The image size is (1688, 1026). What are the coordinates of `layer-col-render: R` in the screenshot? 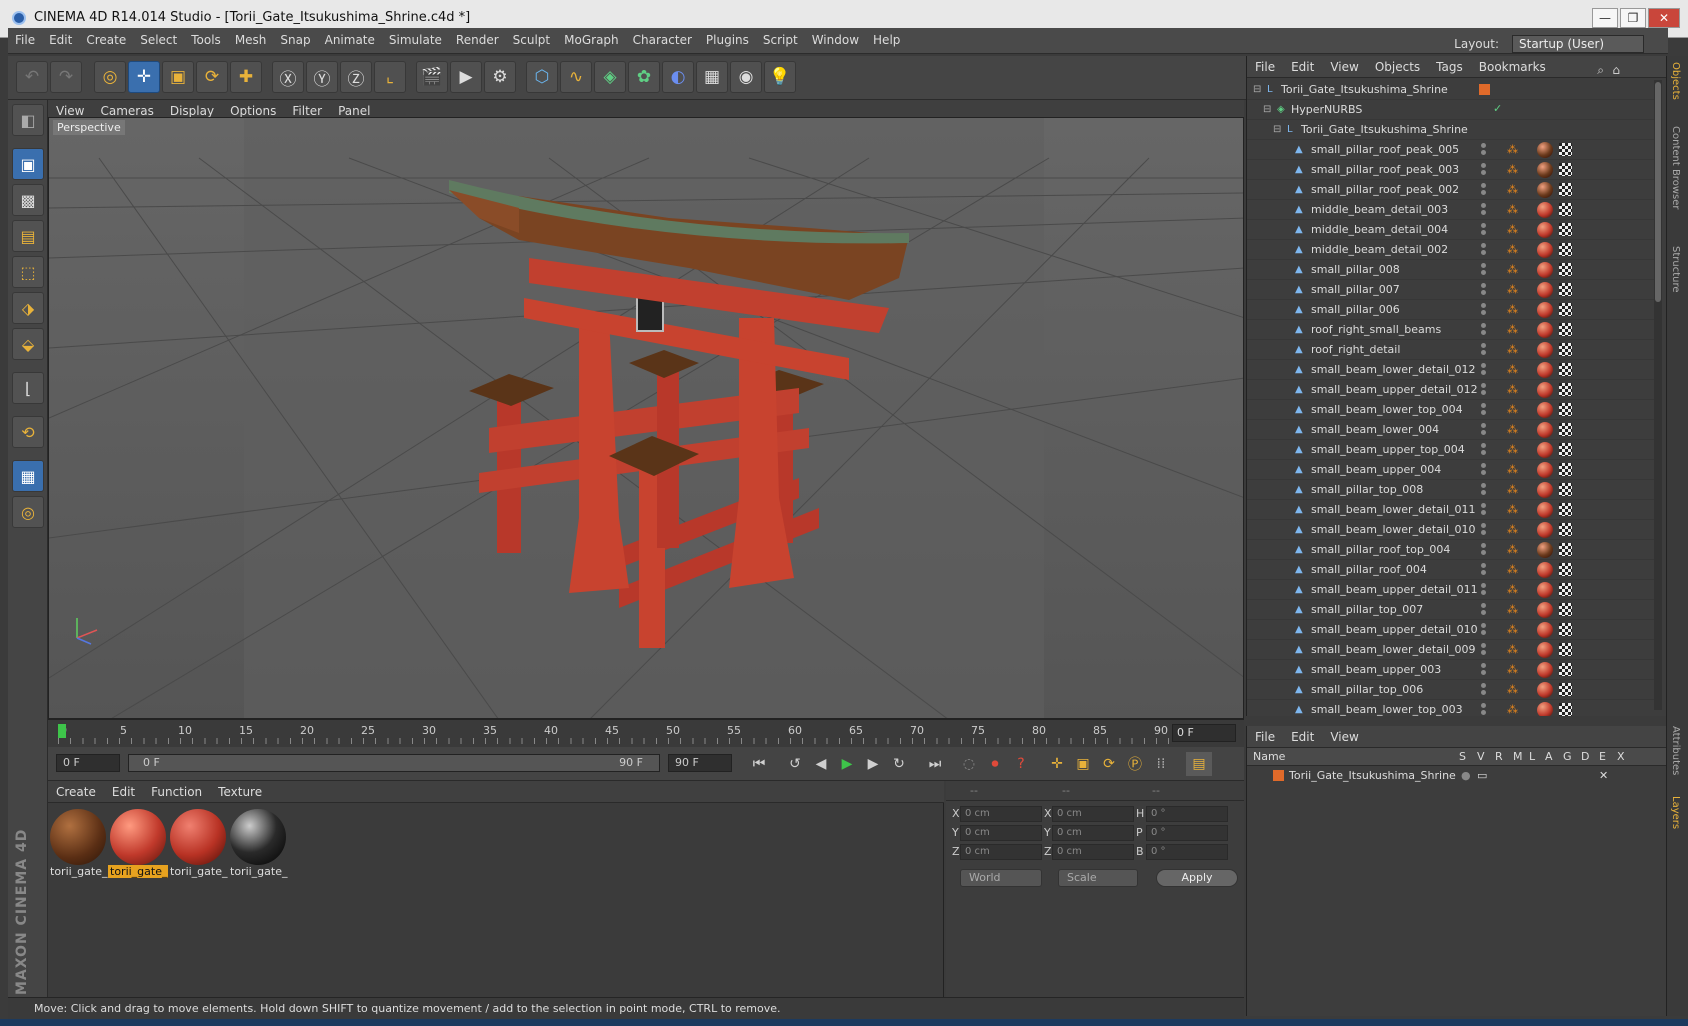 It's located at (1499, 756).